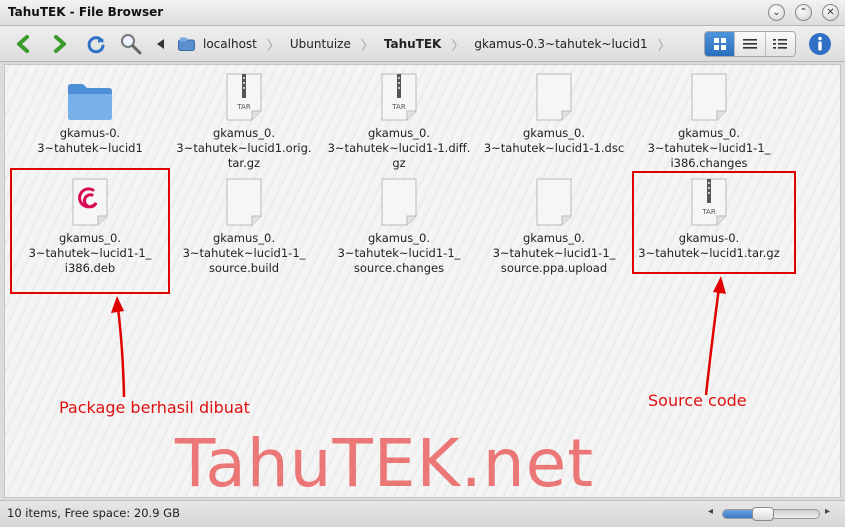 This screenshot has height=527, width=845. What do you see at coordinates (244, 148) in the screenshot?
I see `file-label: gkamus_0. 3~tahutek~lucid1.orig. tar.gz` at bounding box center [244, 148].